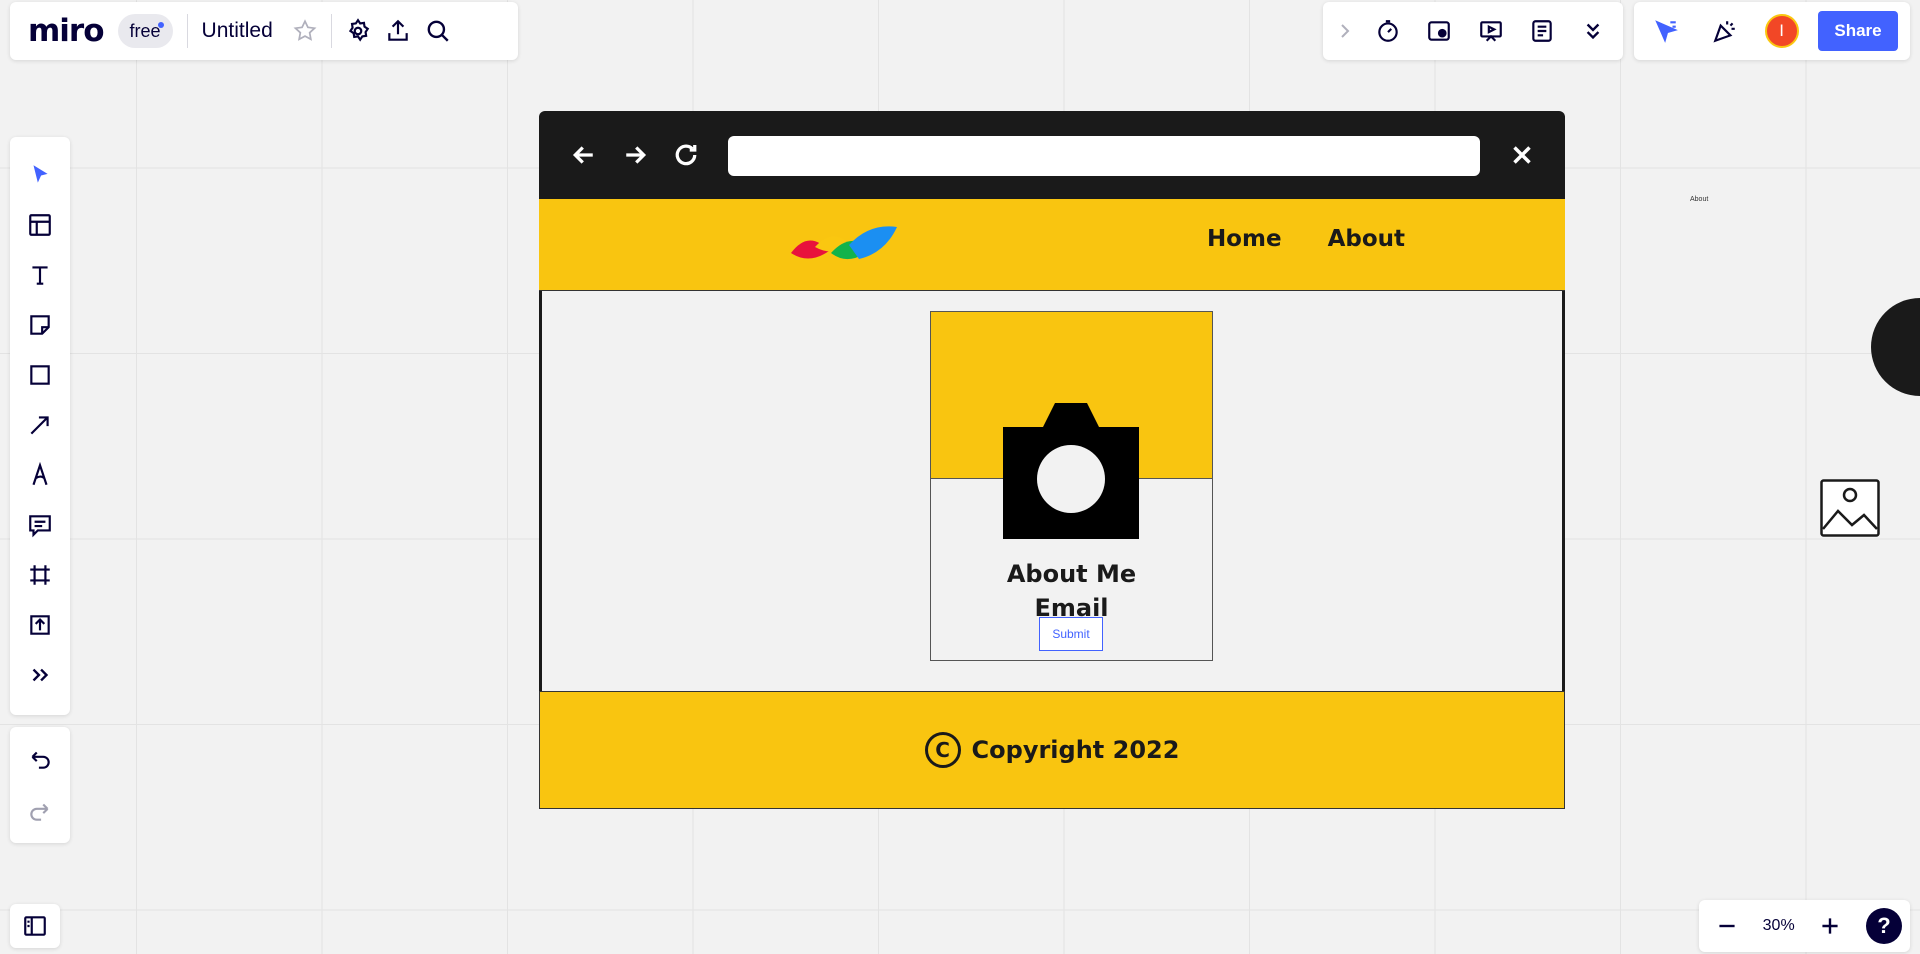  I want to click on sticky-note-icon, so click(40, 325).